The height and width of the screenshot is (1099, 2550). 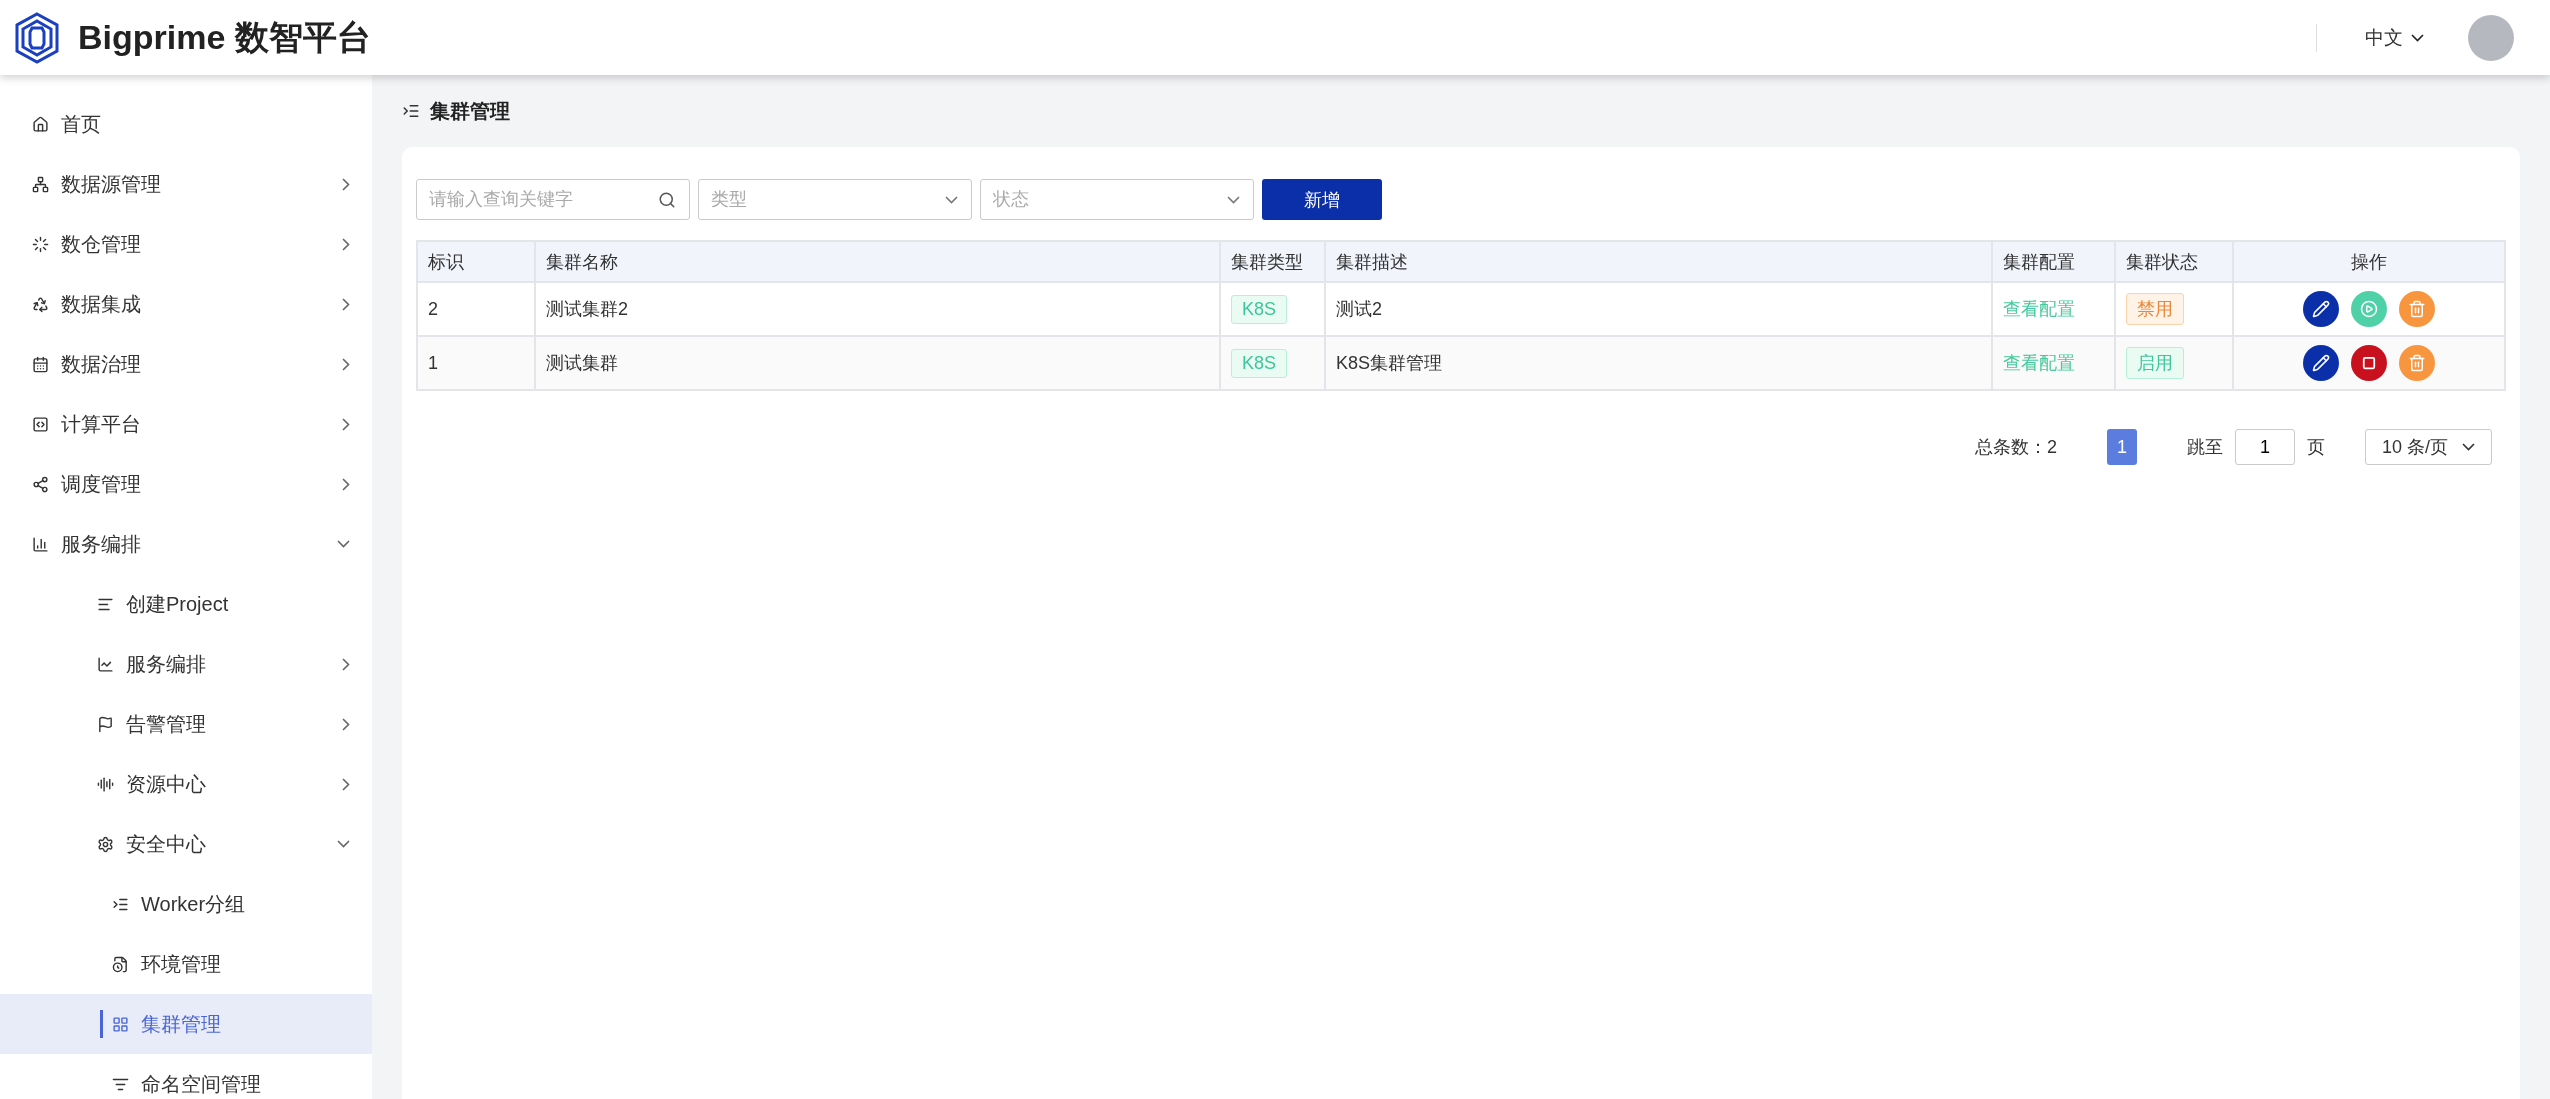 I want to click on sidebar-item: 首页, so click(x=186, y=124).